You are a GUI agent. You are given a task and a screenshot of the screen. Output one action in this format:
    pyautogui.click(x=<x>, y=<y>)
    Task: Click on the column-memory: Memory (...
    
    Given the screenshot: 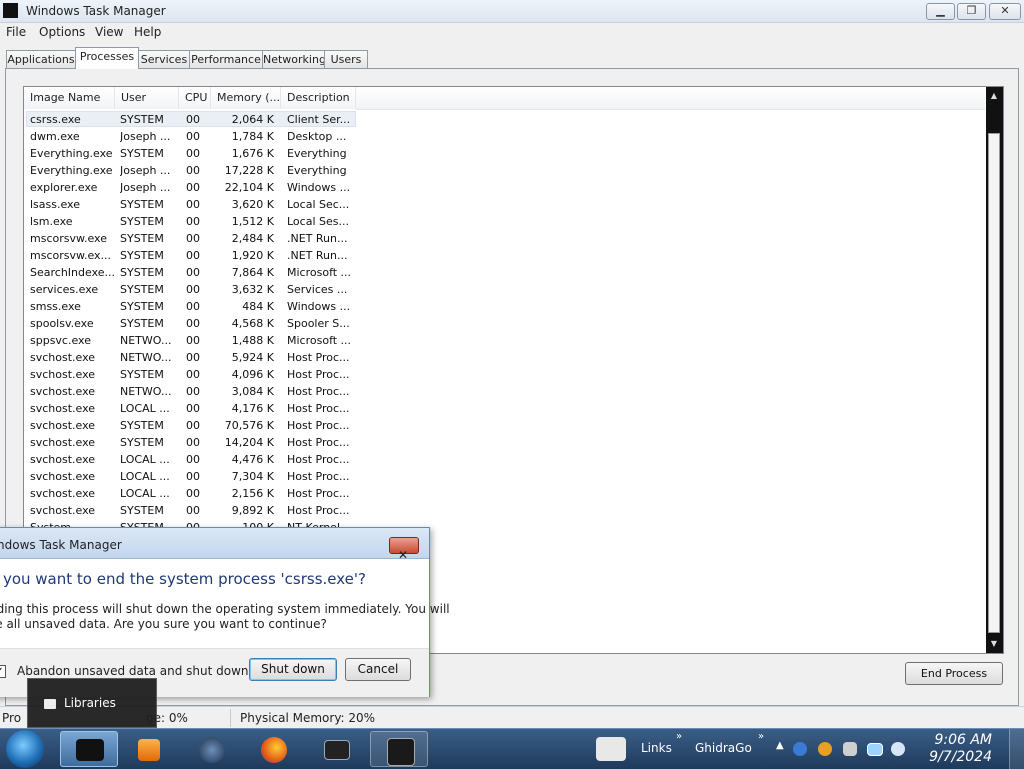 What is the action you would take?
    pyautogui.click(x=246, y=98)
    